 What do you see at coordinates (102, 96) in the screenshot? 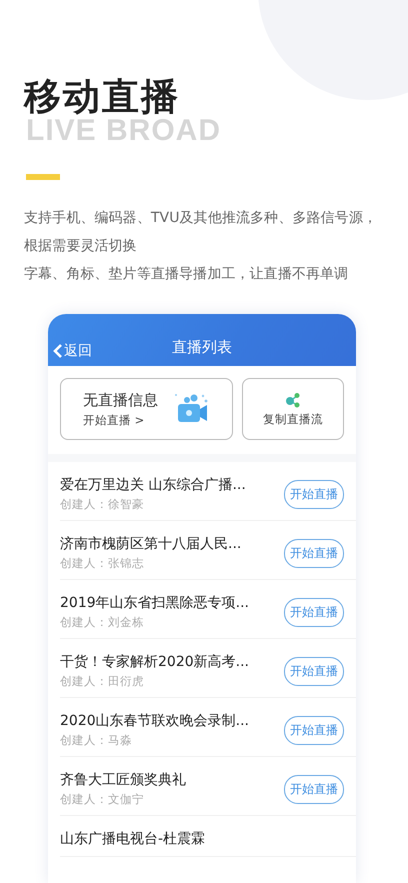
I see `page-heading: 移动直播` at bounding box center [102, 96].